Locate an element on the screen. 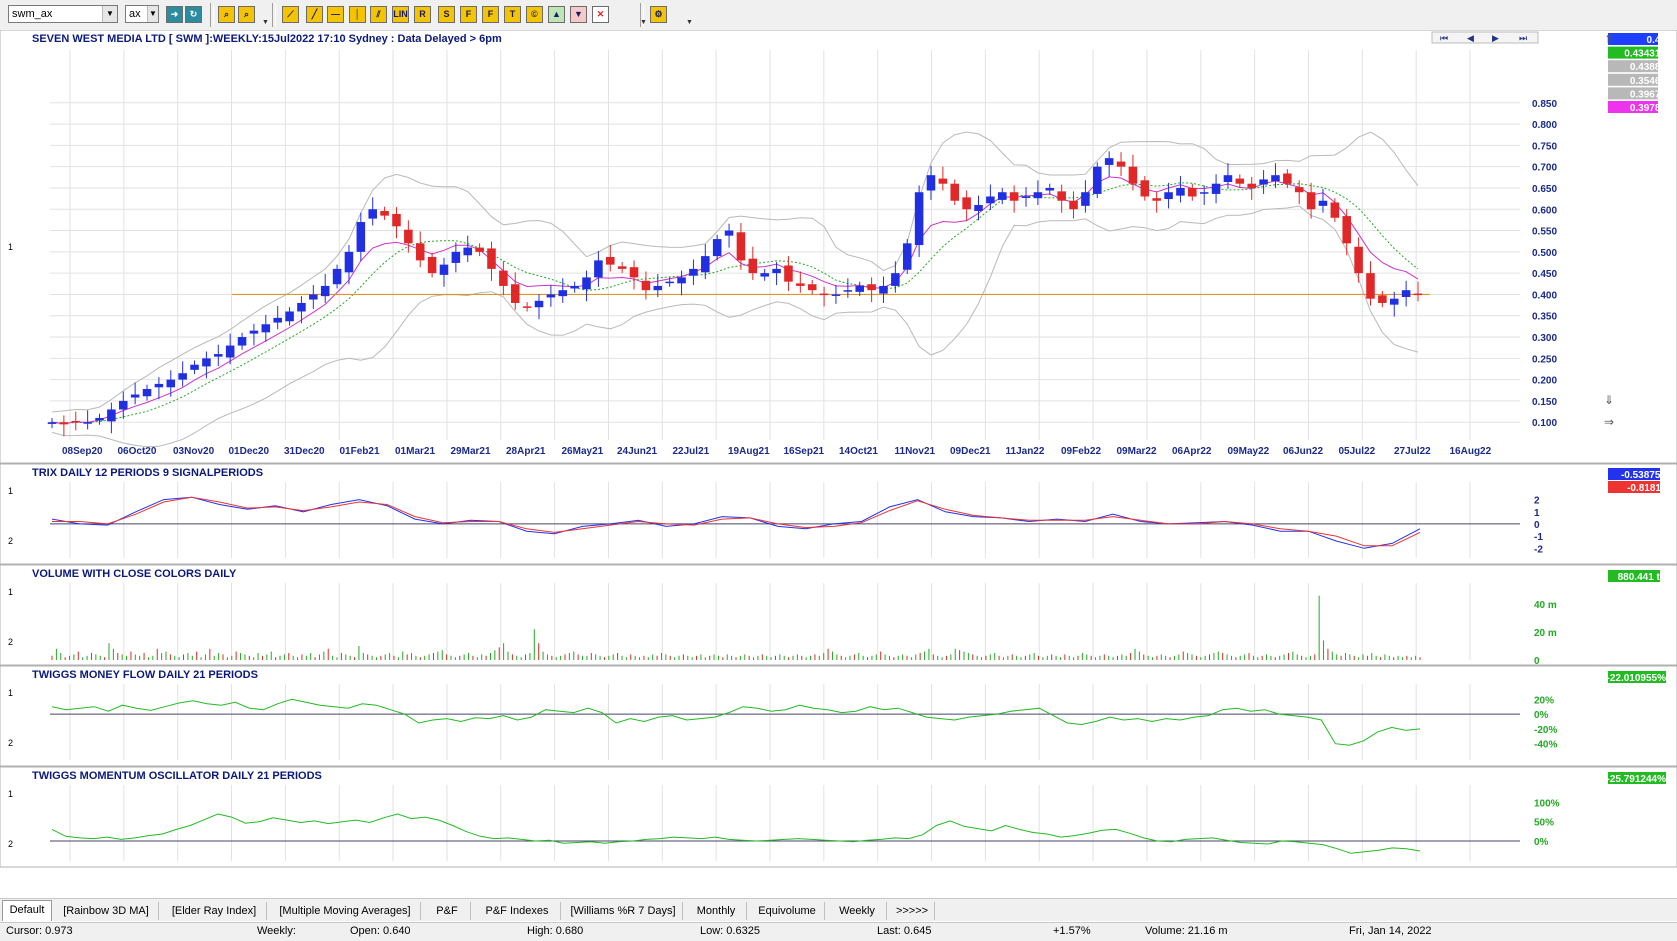 This screenshot has height=941, width=1677. nav-first-icon: ⏮ is located at coordinates (1444, 38).